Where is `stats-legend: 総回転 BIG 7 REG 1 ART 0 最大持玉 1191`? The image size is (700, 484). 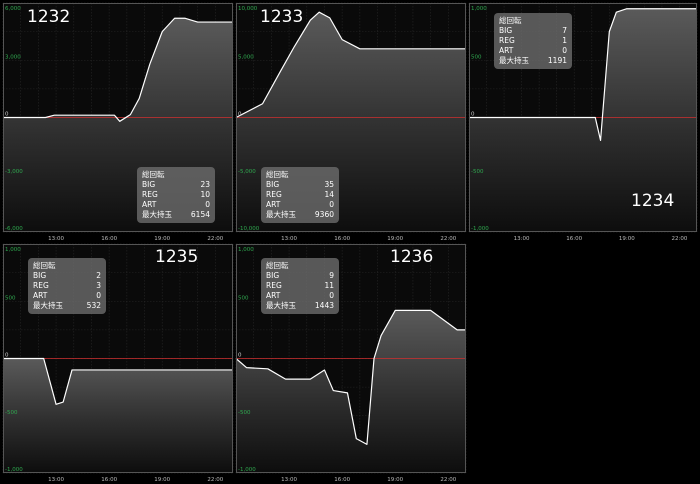
stats-legend: 総回転 BIG 7 REG 1 ART 0 最大持玉 1191 is located at coordinates (533, 41).